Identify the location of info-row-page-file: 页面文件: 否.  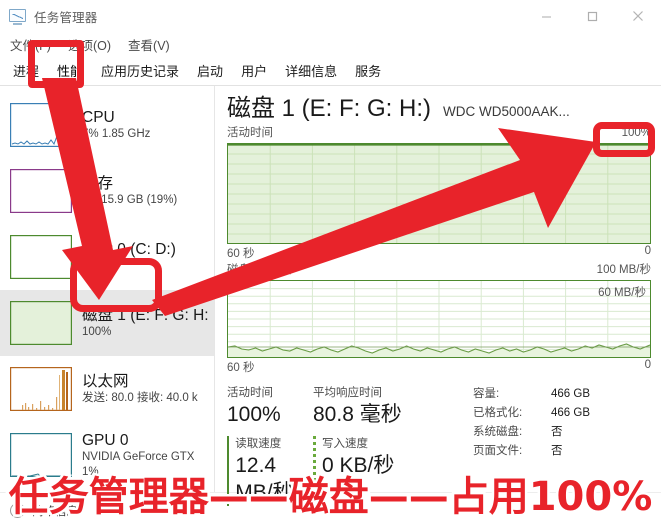
(562, 451).